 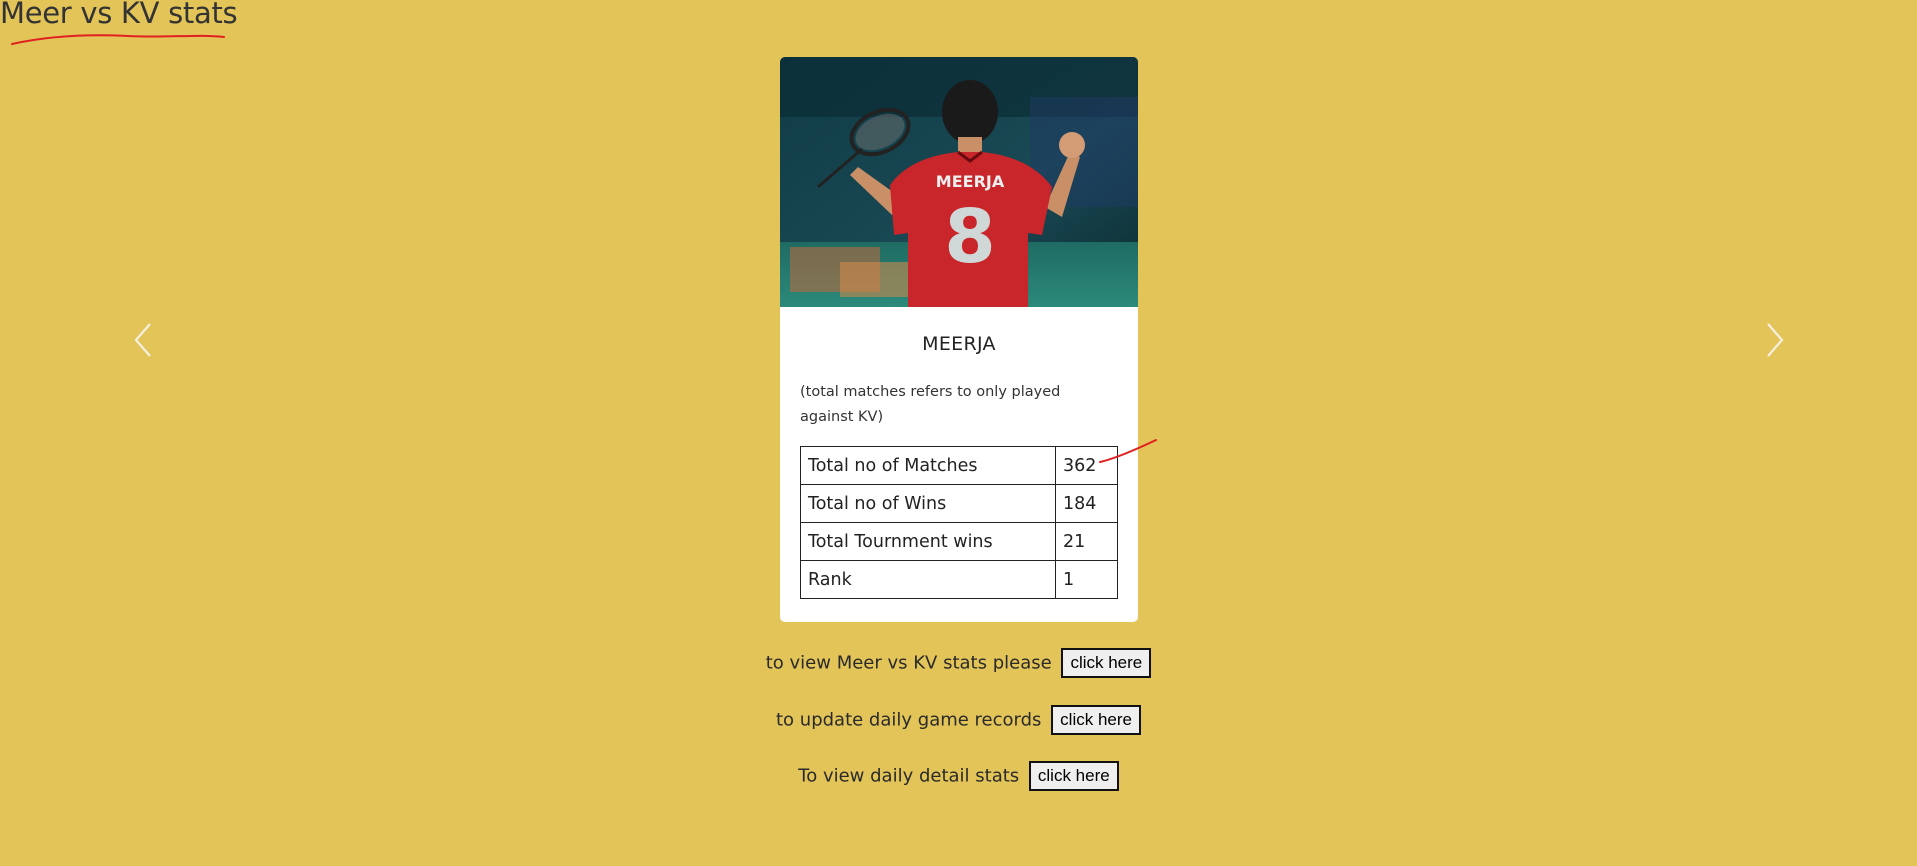 I want to click on stat-label: Total Tournment wins, so click(x=928, y=541).